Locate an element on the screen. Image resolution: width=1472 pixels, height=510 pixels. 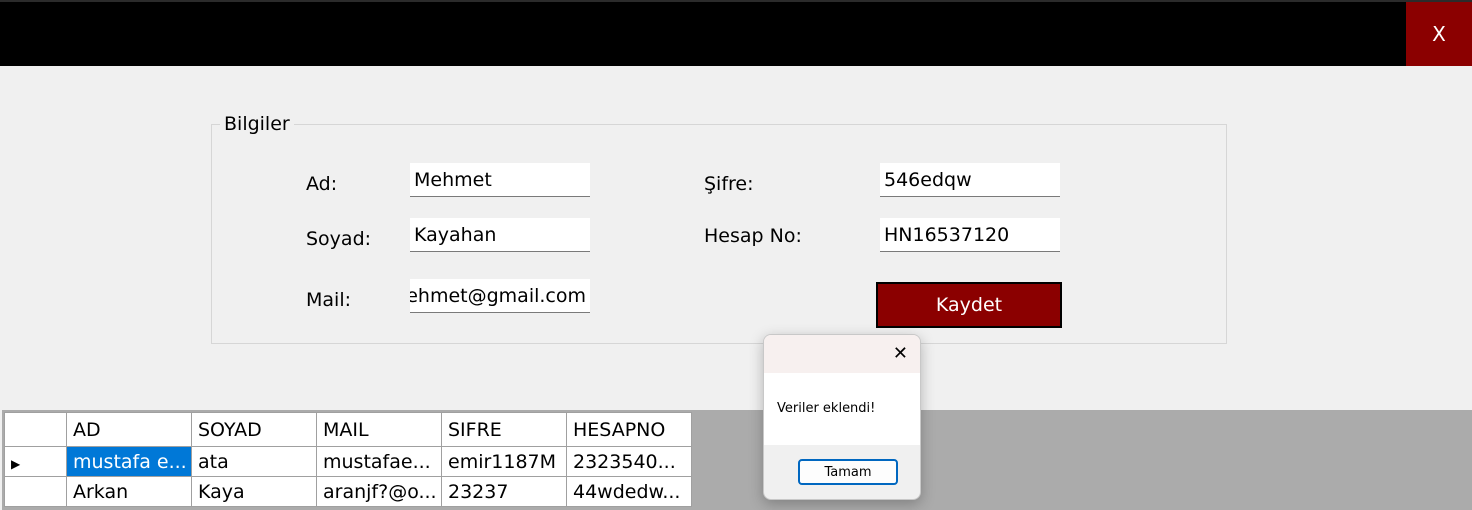
mail-field: mehmet@gmail.com is located at coordinates (500, 296).